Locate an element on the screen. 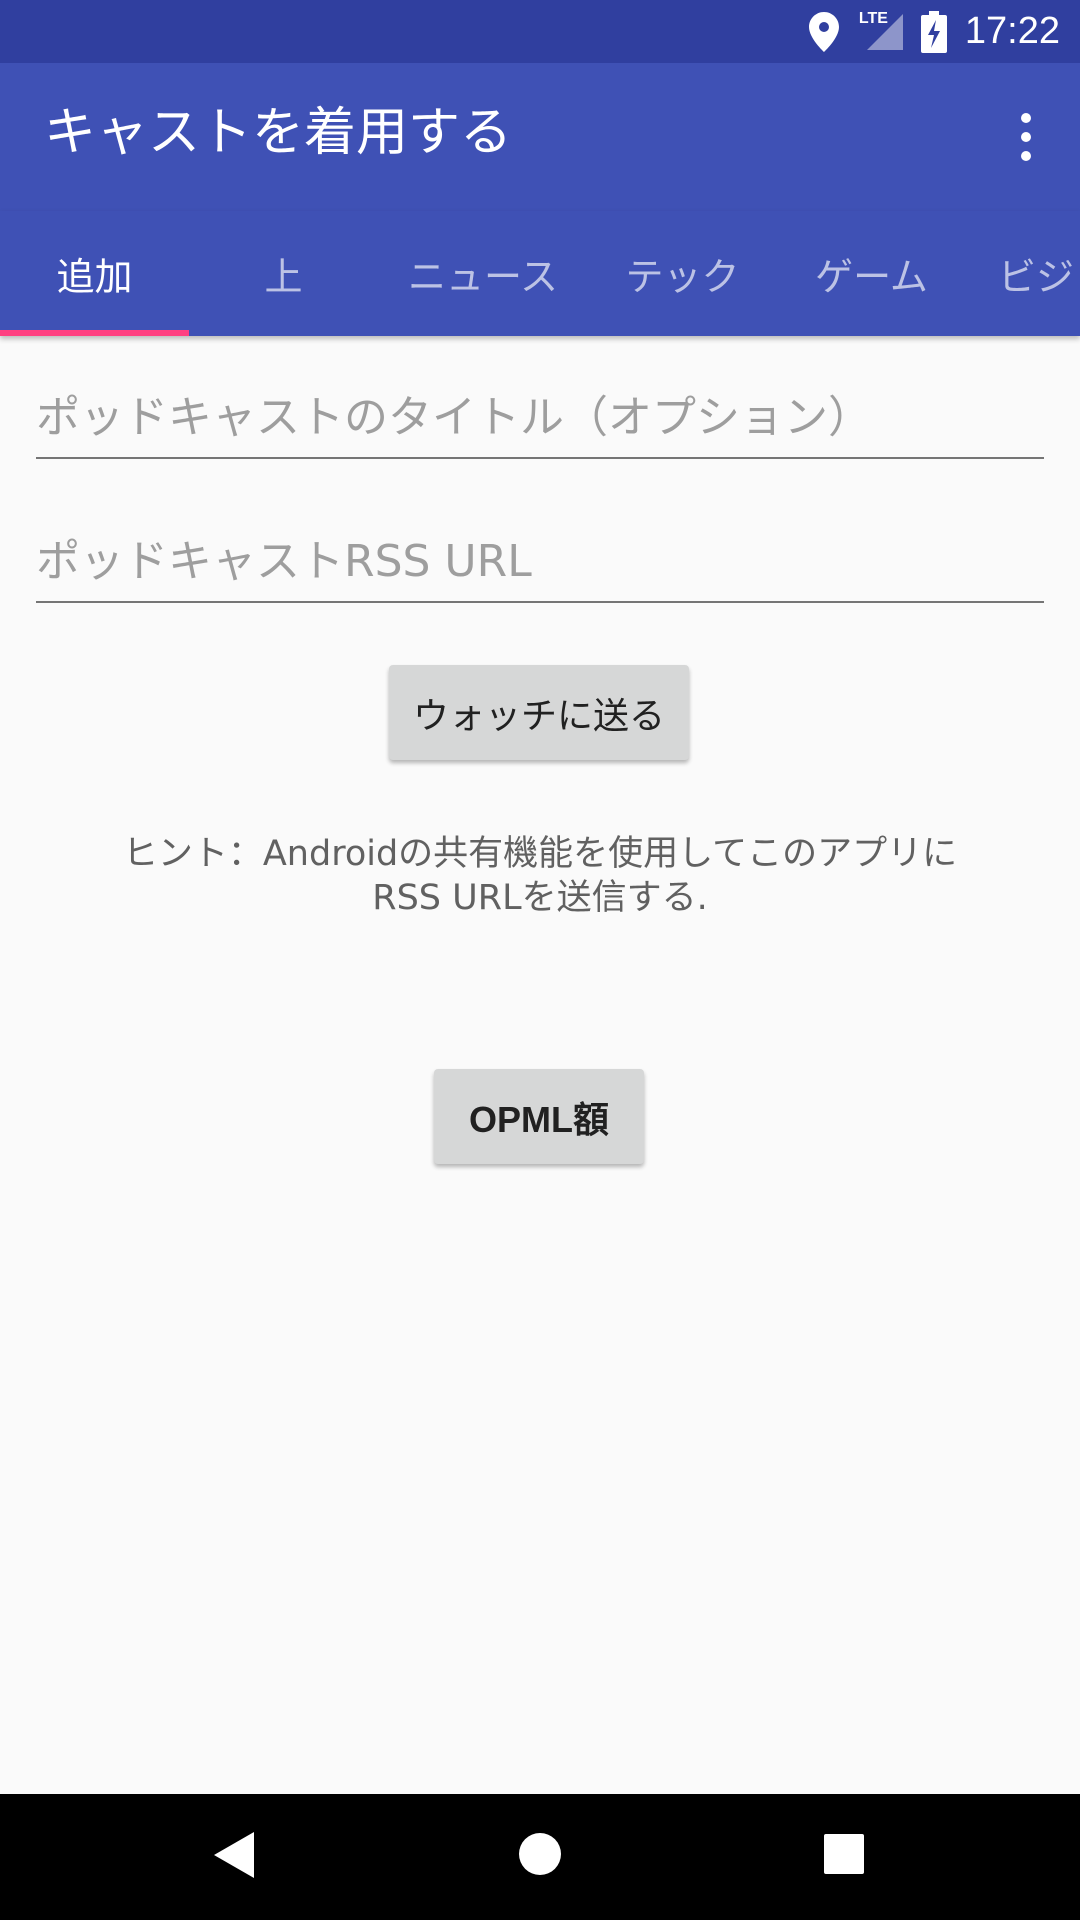 The image size is (1080, 1920). signal-icon: LTE is located at coordinates (880, 30).